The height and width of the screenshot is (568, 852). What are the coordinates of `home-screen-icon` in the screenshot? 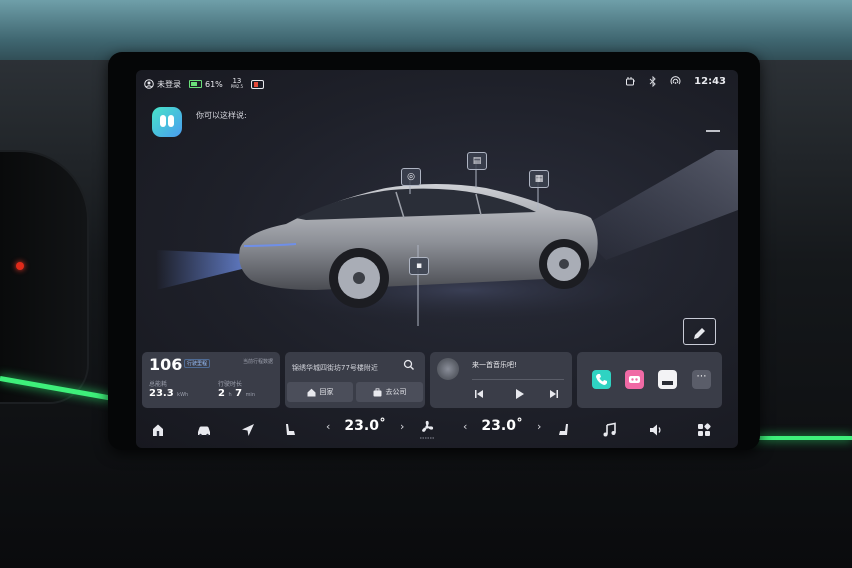 It's located at (158, 430).